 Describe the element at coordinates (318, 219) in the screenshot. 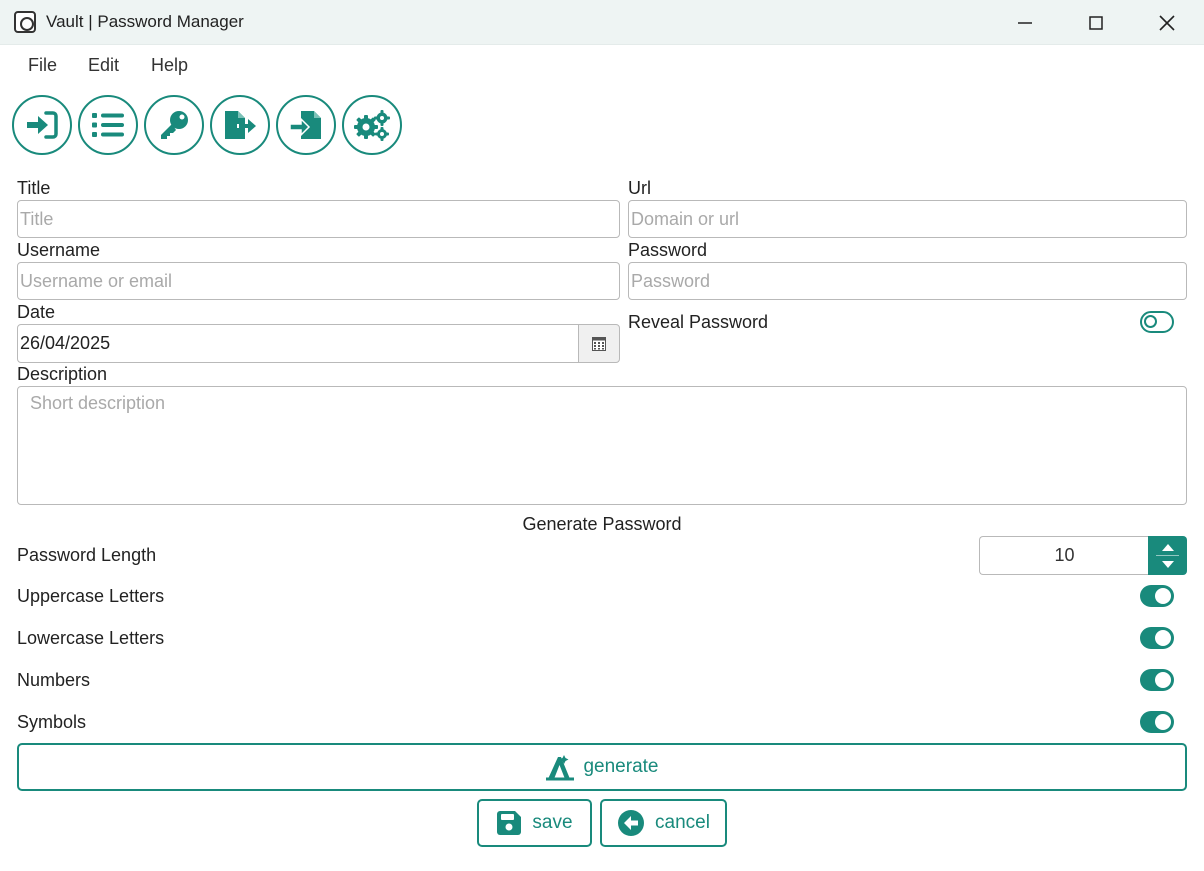

I see `title-input` at that location.